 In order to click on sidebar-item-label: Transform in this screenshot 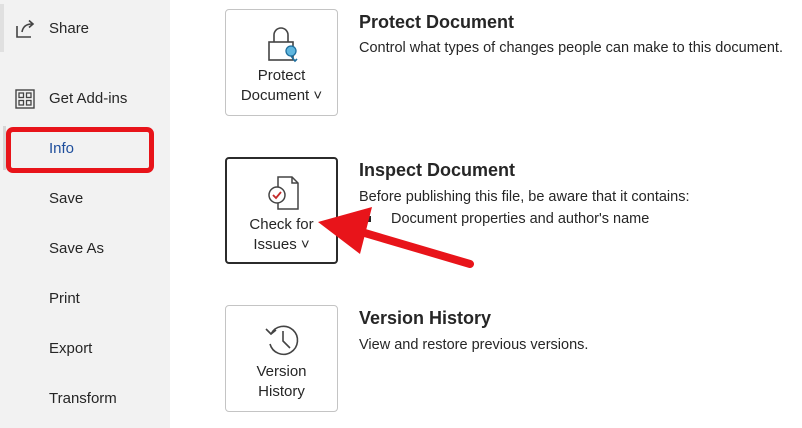, I will do `click(83, 398)`.